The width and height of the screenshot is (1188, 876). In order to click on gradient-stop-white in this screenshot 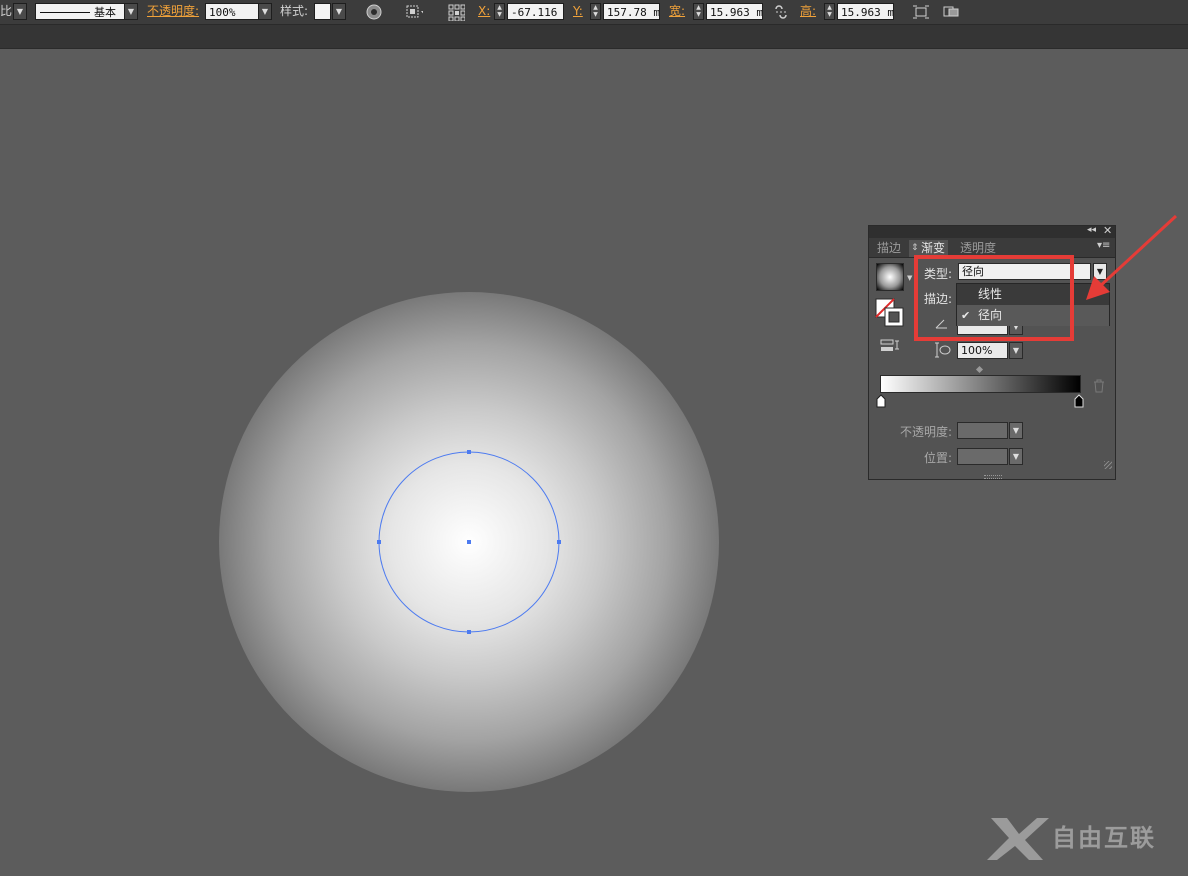, I will do `click(881, 401)`.